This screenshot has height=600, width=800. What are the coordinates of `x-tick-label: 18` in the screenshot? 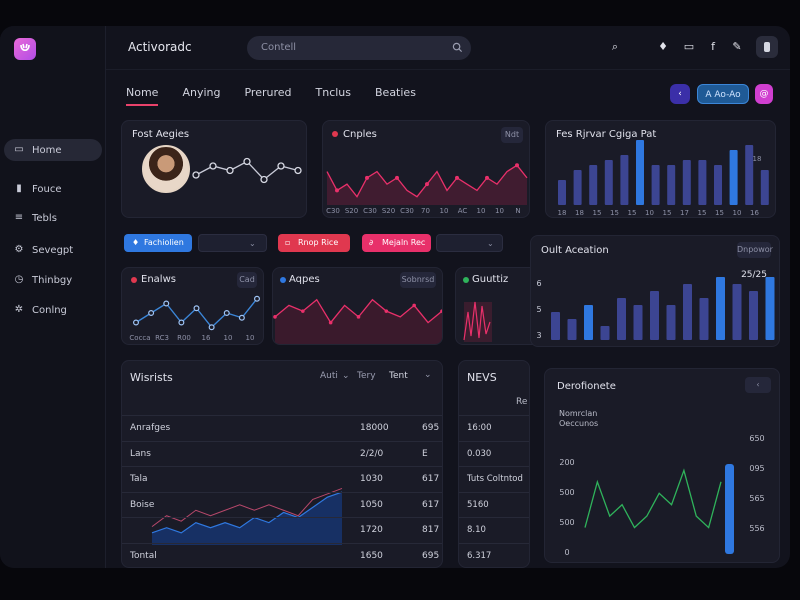 It's located at (579, 213).